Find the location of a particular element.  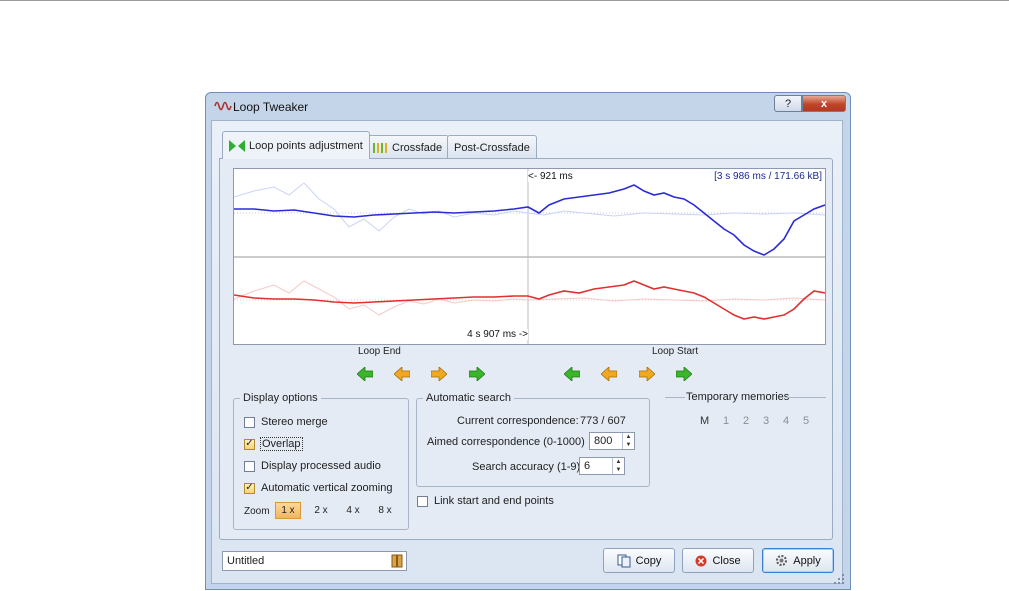

close-button: Close is located at coordinates (718, 560).